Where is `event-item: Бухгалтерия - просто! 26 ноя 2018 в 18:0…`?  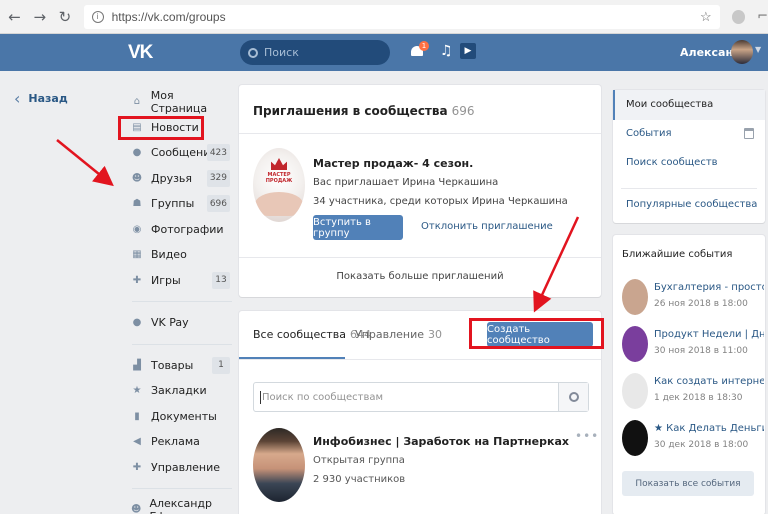 event-item: Бухгалтерия - просто! 26 ноя 2018 в 18:0… is located at coordinates (693, 297).